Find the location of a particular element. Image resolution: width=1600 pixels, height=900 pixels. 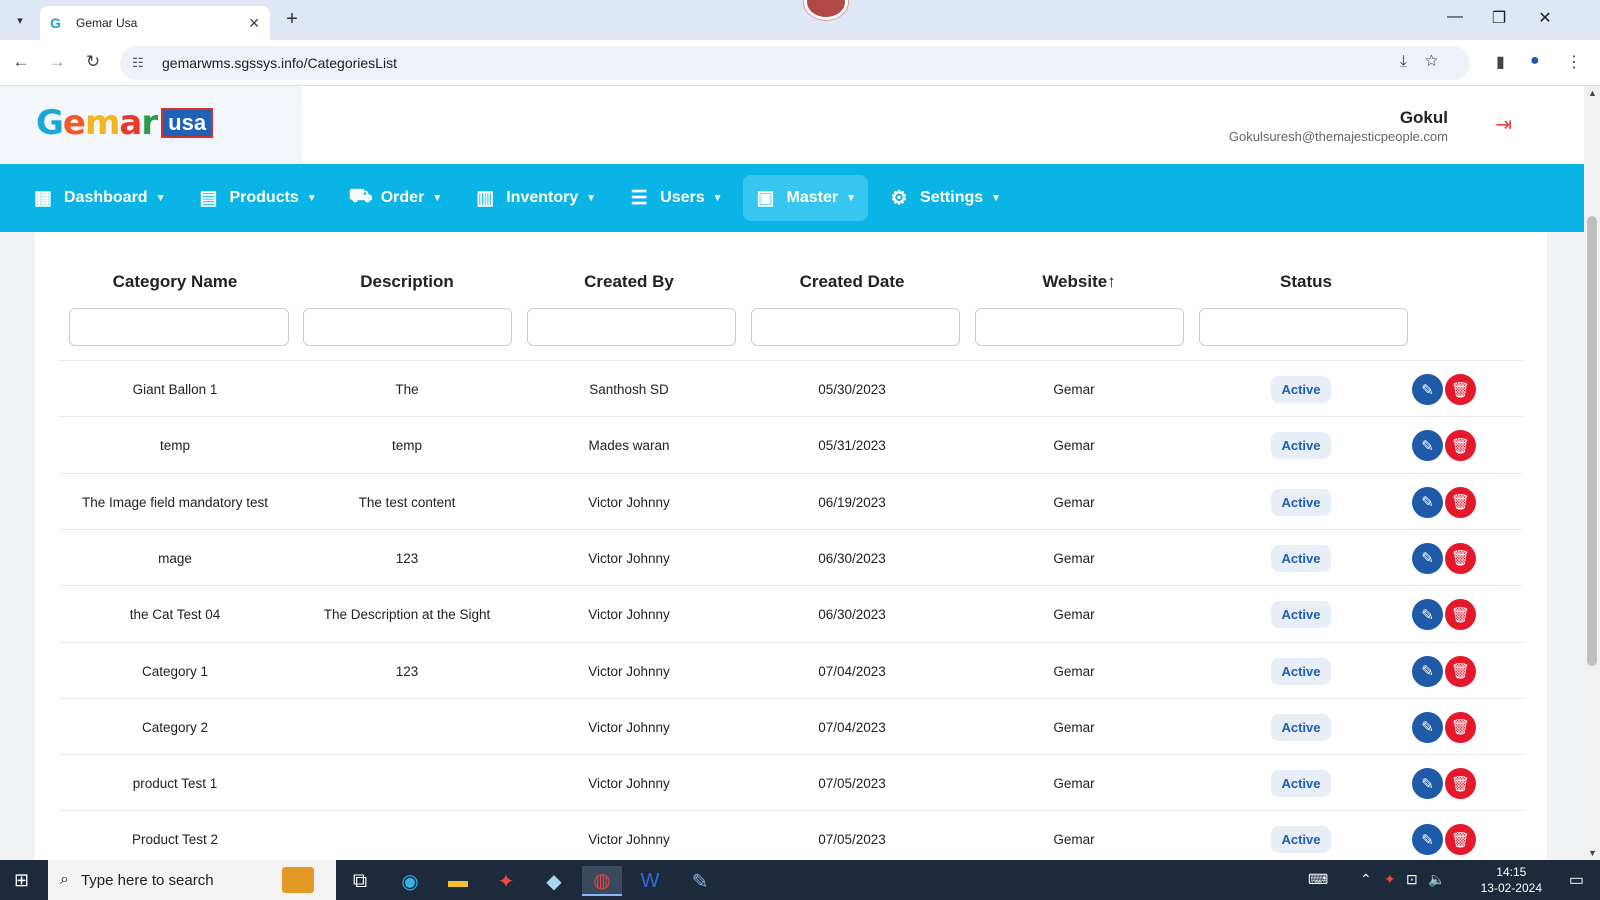

word-icon: W is located at coordinates (650, 881).